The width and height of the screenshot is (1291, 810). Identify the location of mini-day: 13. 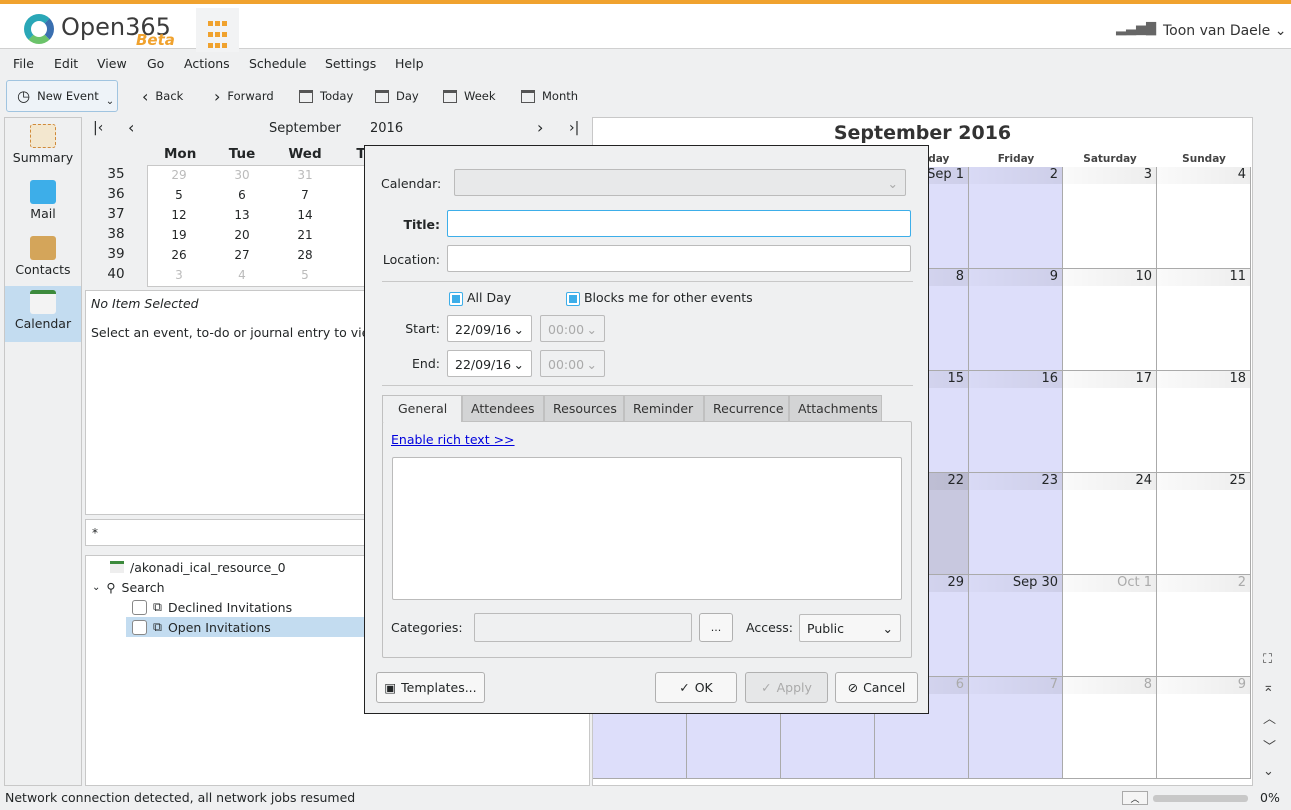
(242, 215).